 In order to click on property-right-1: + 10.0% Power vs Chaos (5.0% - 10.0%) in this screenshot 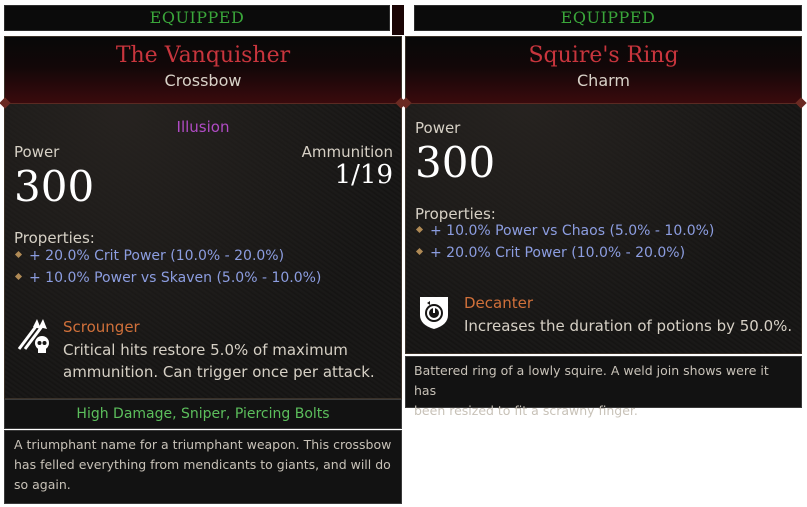, I will do `click(565, 231)`.